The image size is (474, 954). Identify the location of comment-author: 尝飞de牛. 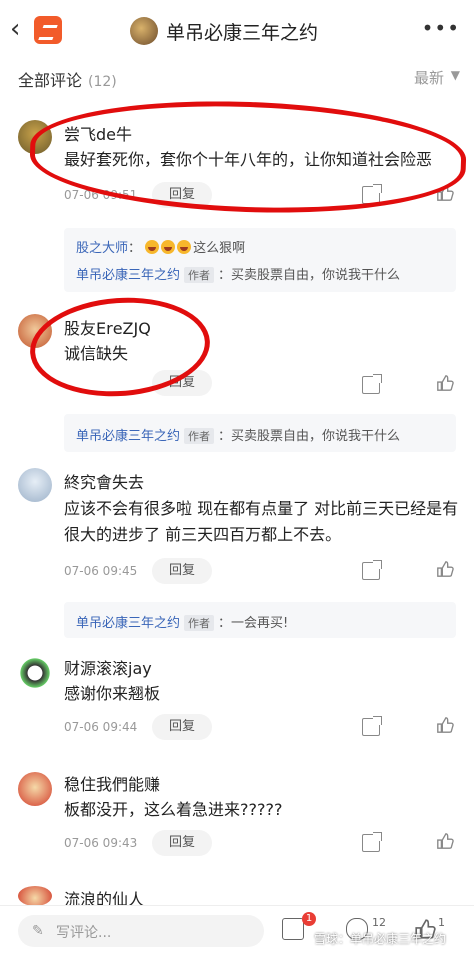
(98, 133).